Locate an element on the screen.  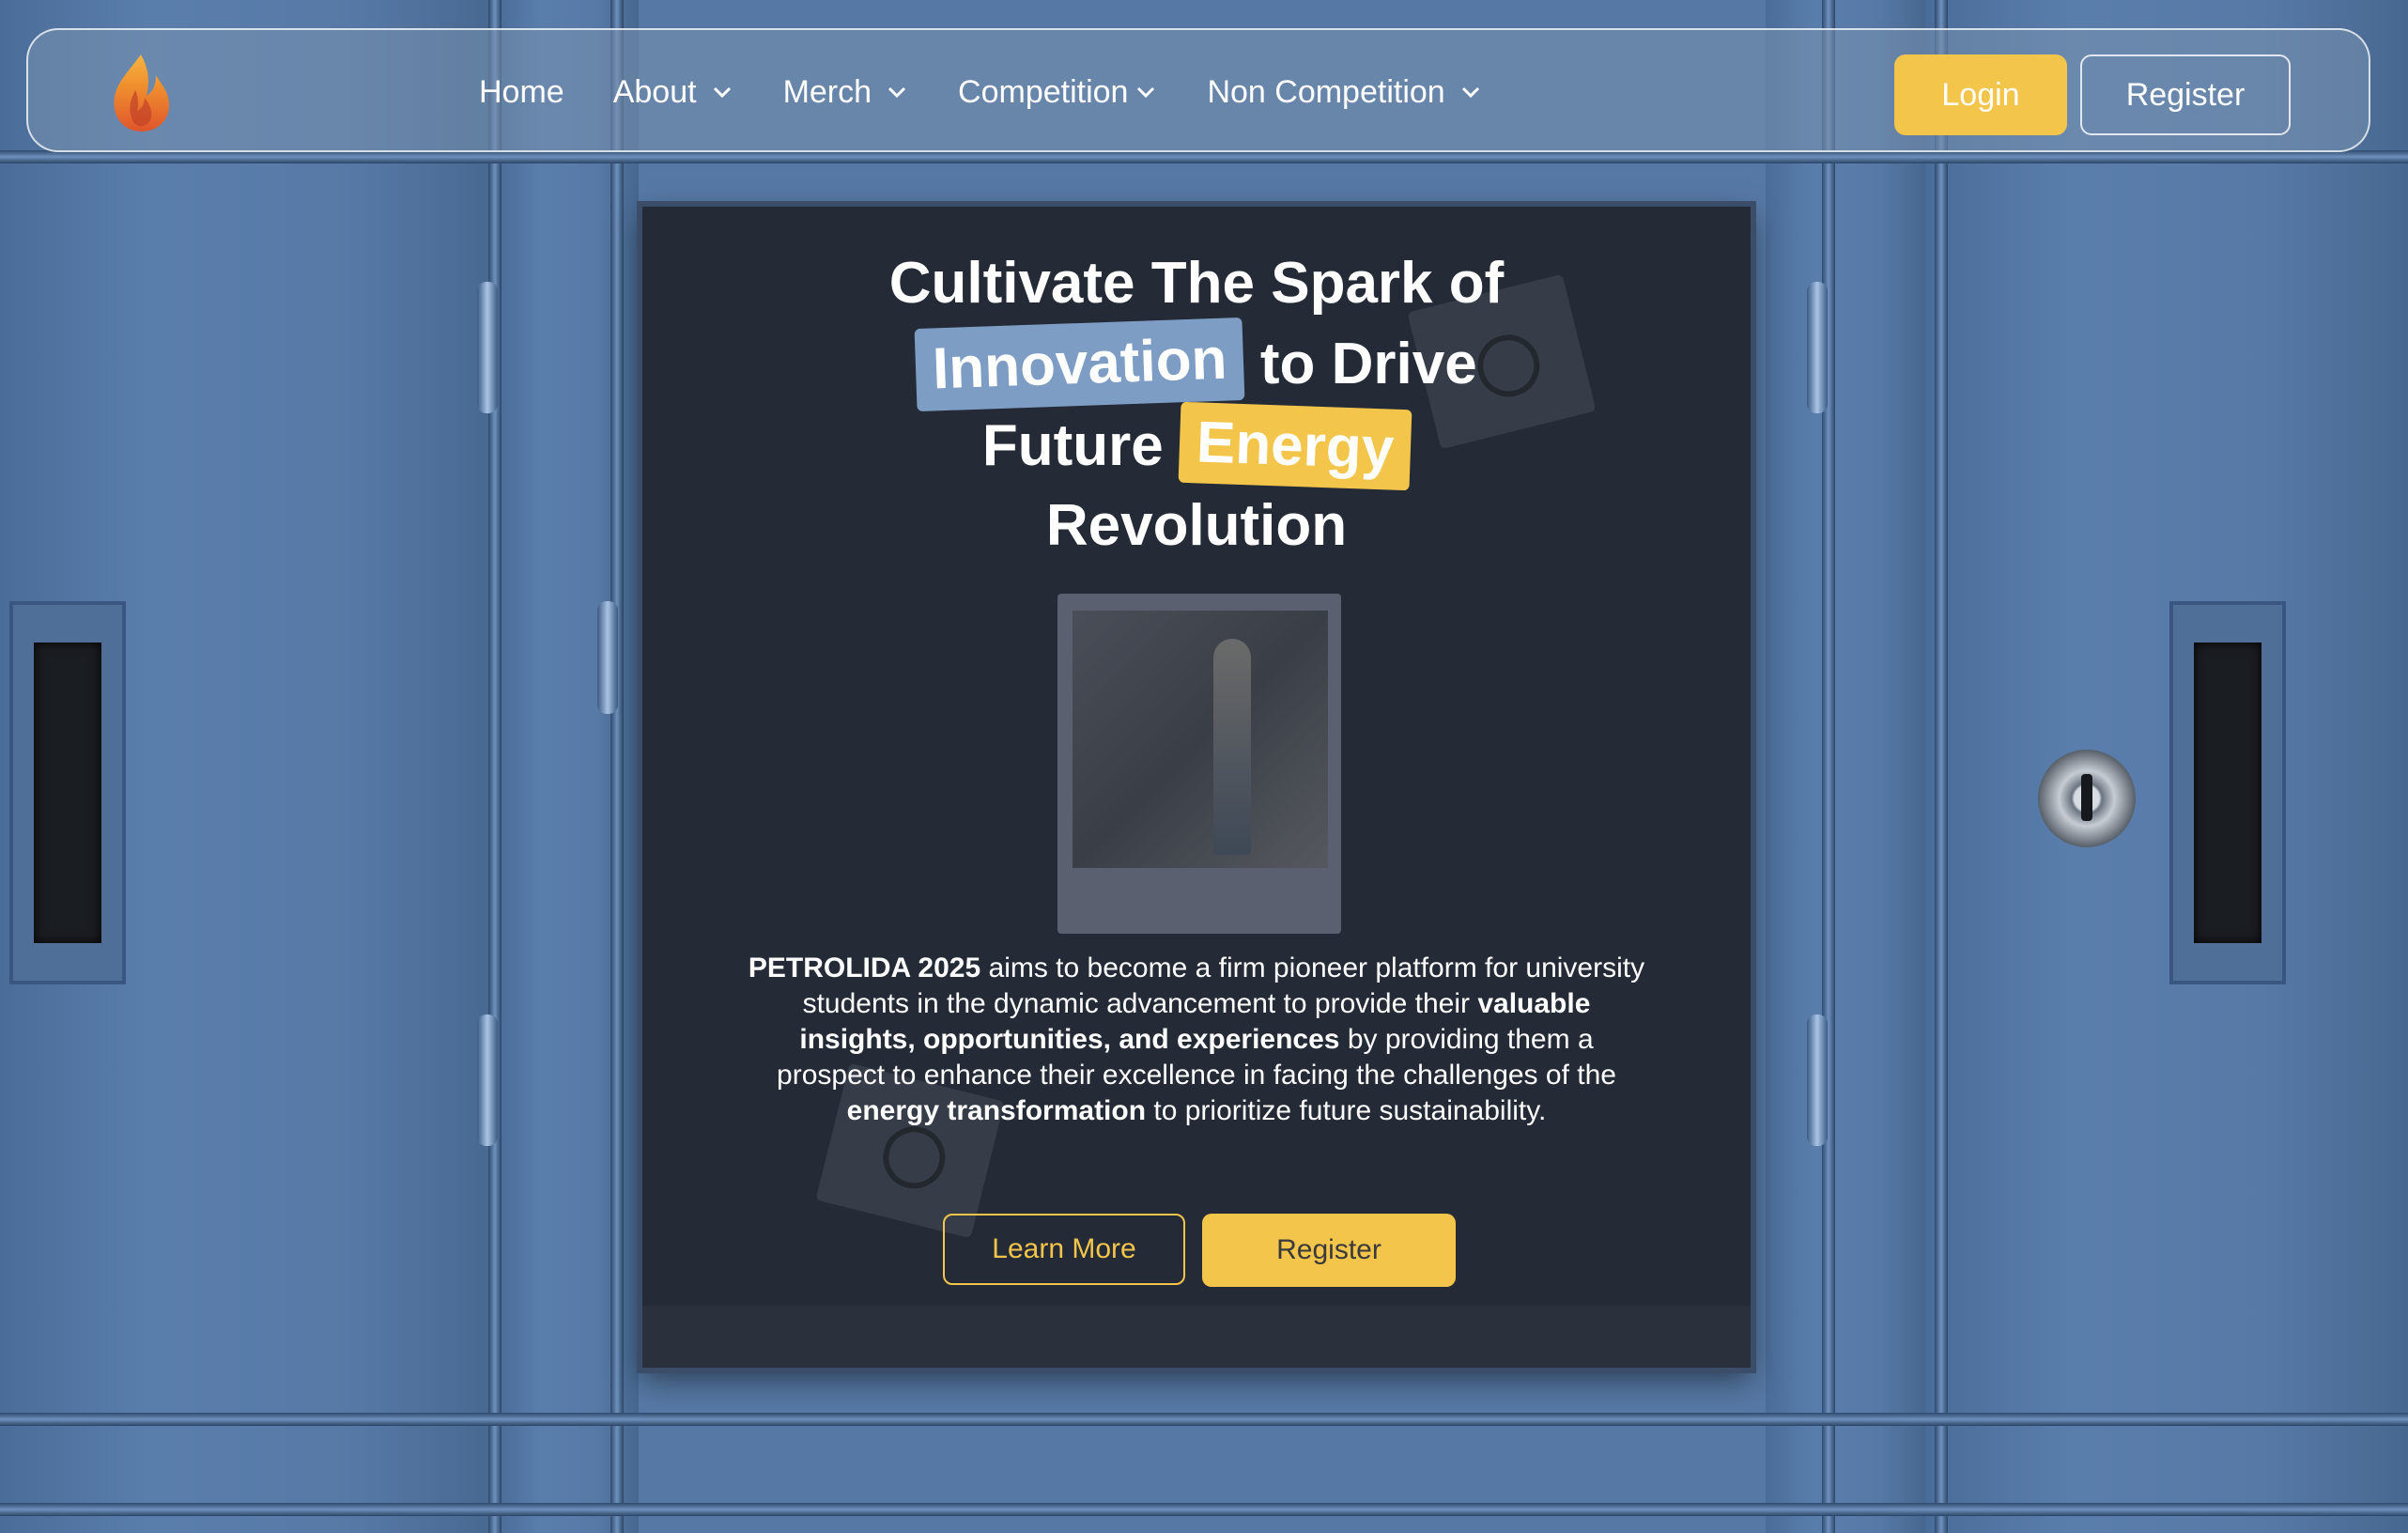
nav-item-home: Home is located at coordinates (521, 92).